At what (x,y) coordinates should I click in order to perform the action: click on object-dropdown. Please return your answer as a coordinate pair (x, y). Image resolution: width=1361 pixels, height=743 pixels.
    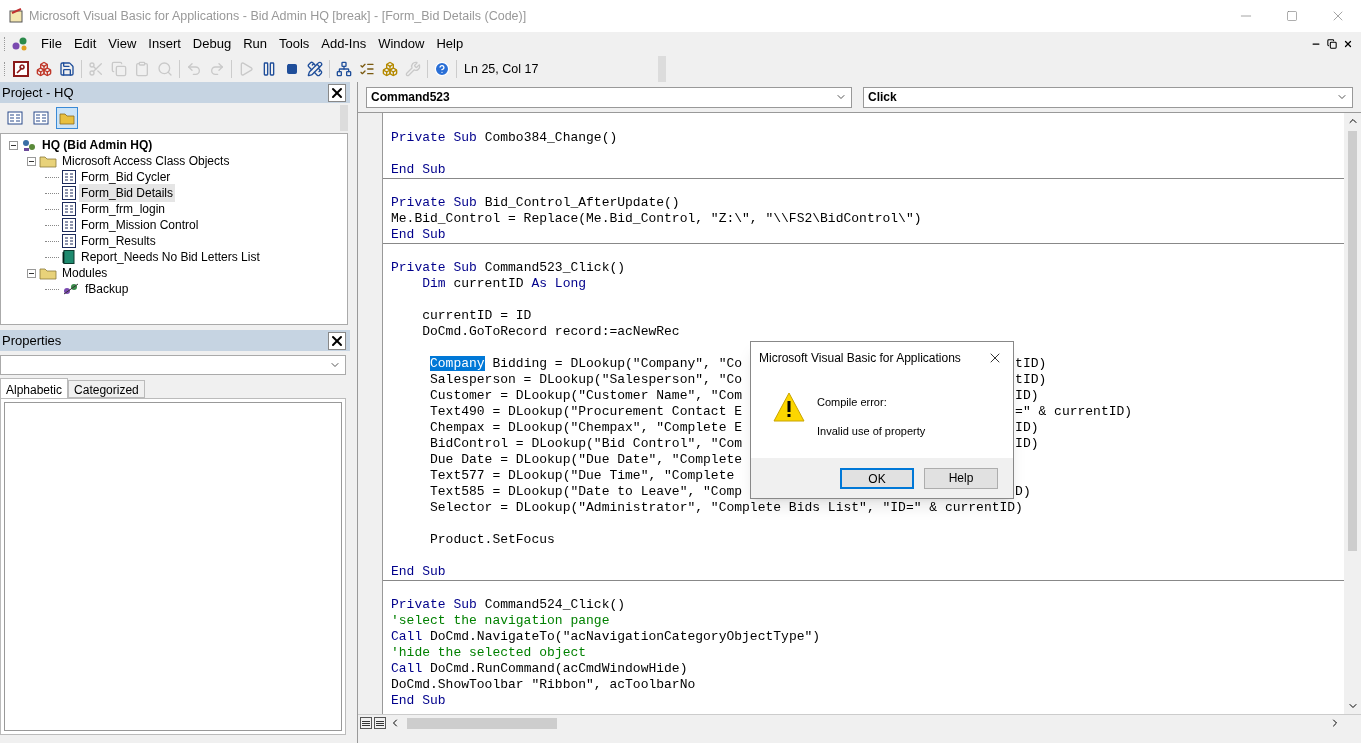
    Looking at the image, I should click on (173, 365).